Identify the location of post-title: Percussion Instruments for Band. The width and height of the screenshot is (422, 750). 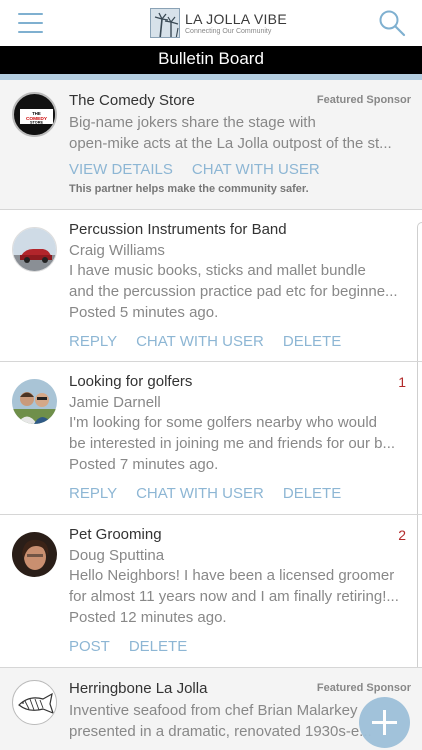
(178, 229).